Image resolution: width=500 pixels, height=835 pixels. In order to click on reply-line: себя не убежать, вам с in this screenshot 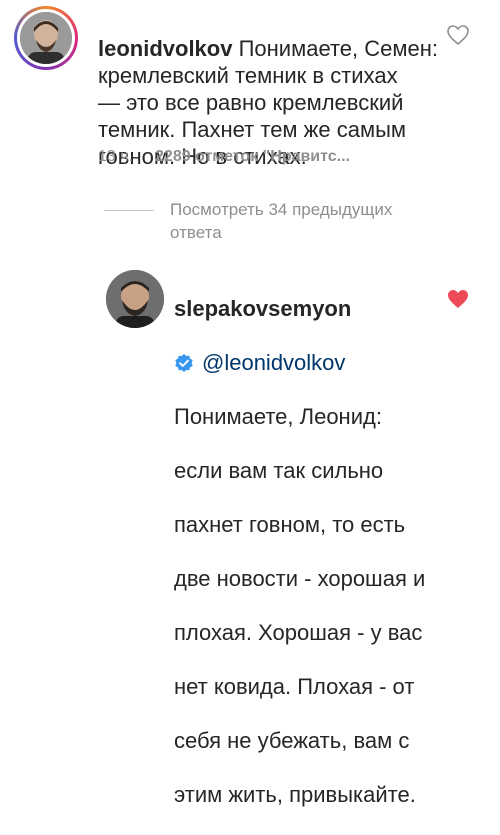, I will do `click(292, 740)`.